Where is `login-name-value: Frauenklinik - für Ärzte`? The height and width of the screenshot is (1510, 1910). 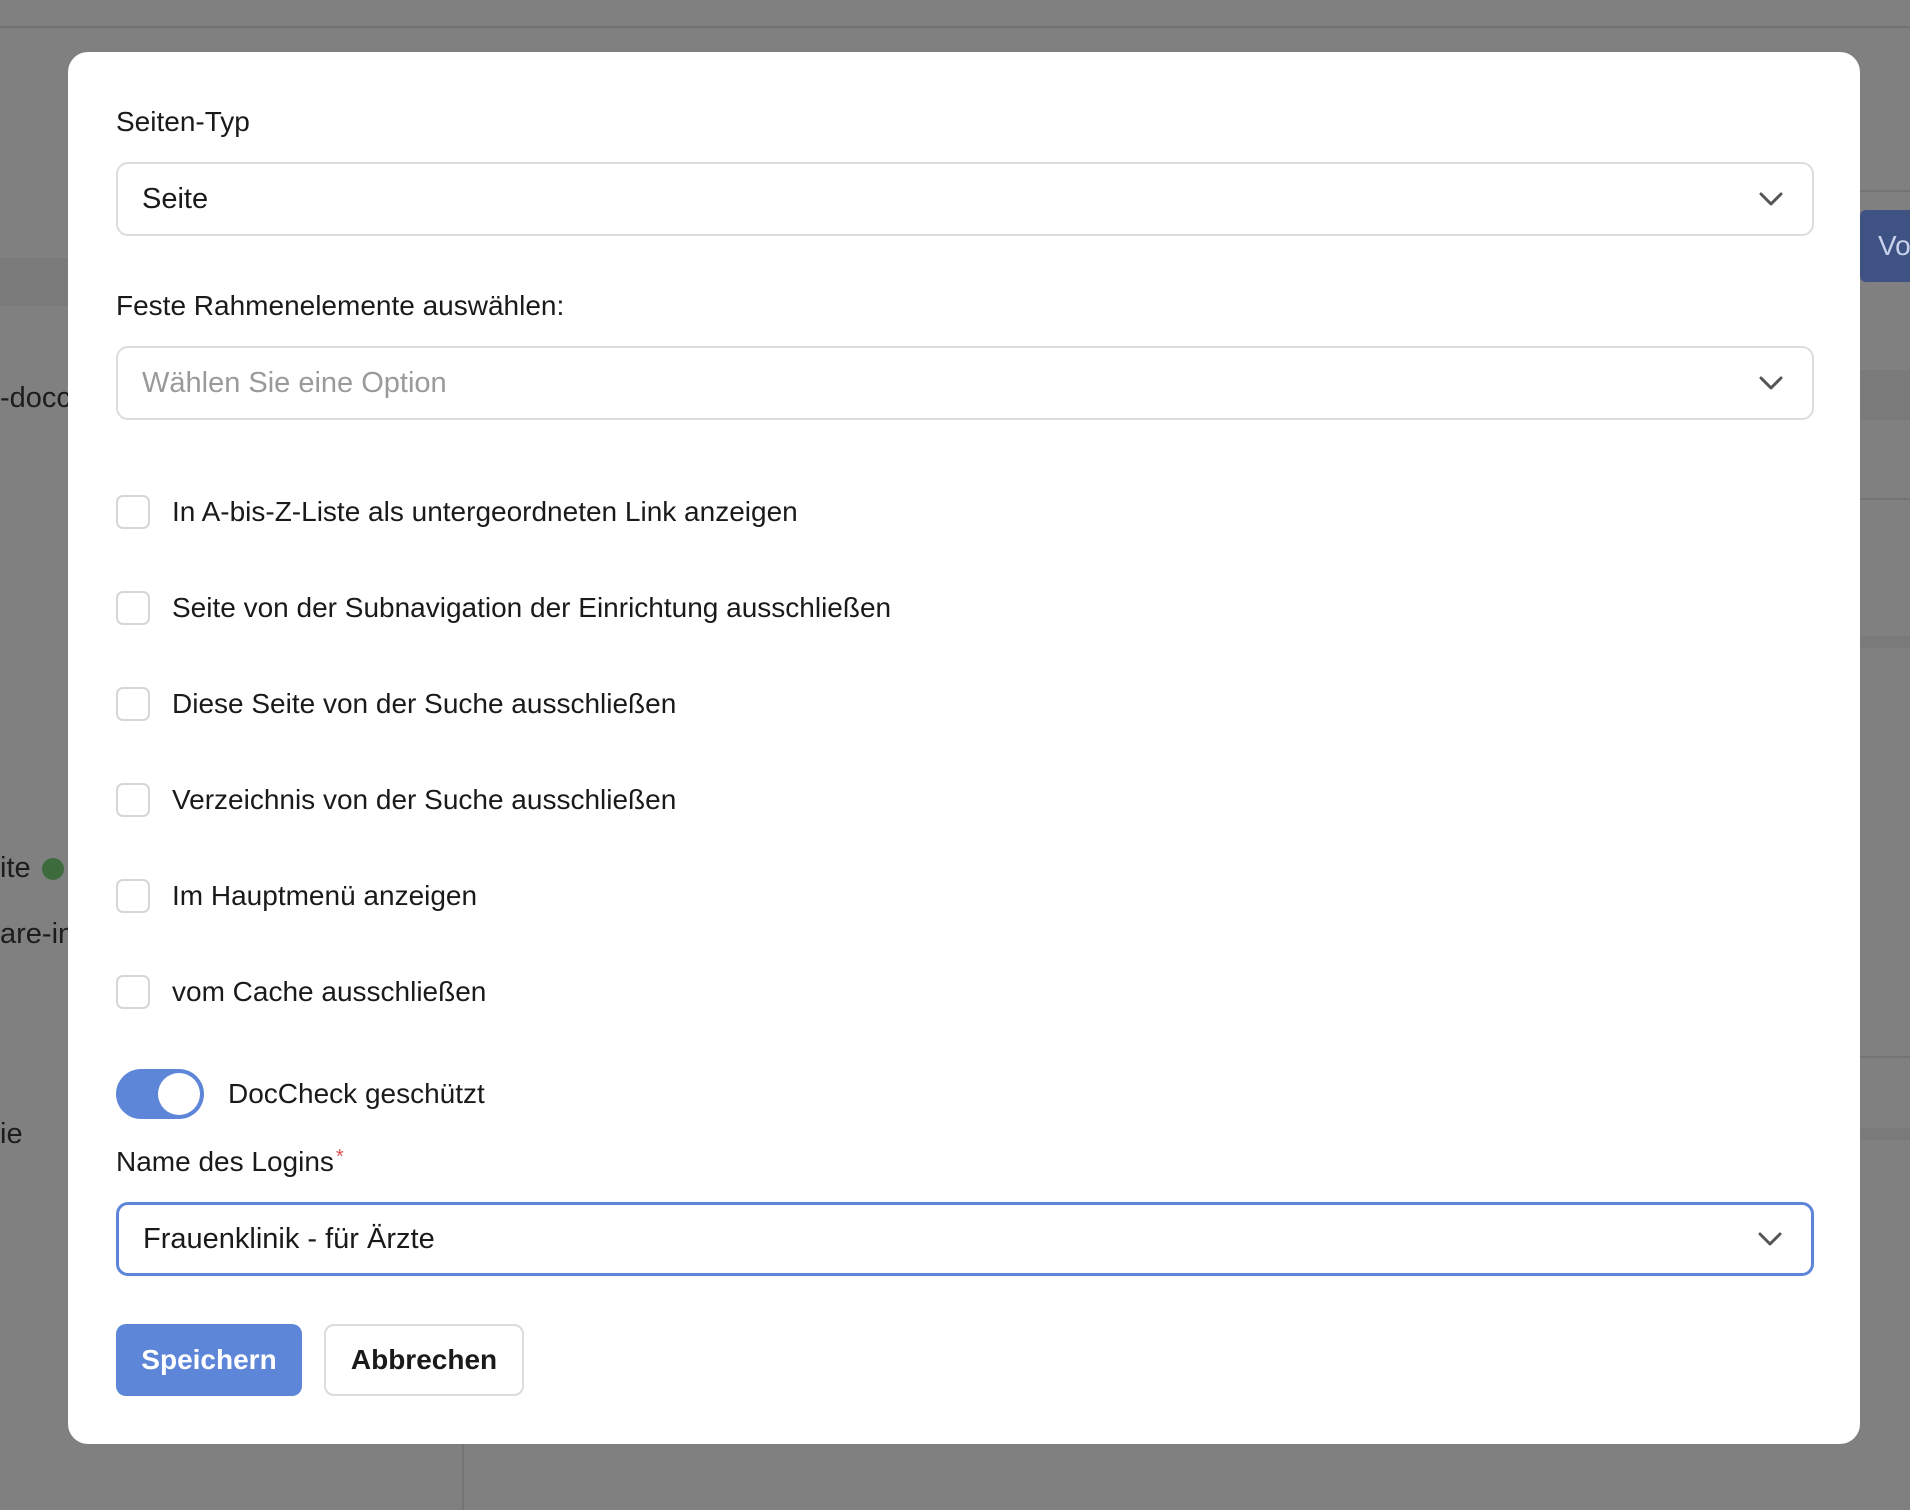
login-name-value: Frauenklinik - für Ärzte is located at coordinates (289, 1238).